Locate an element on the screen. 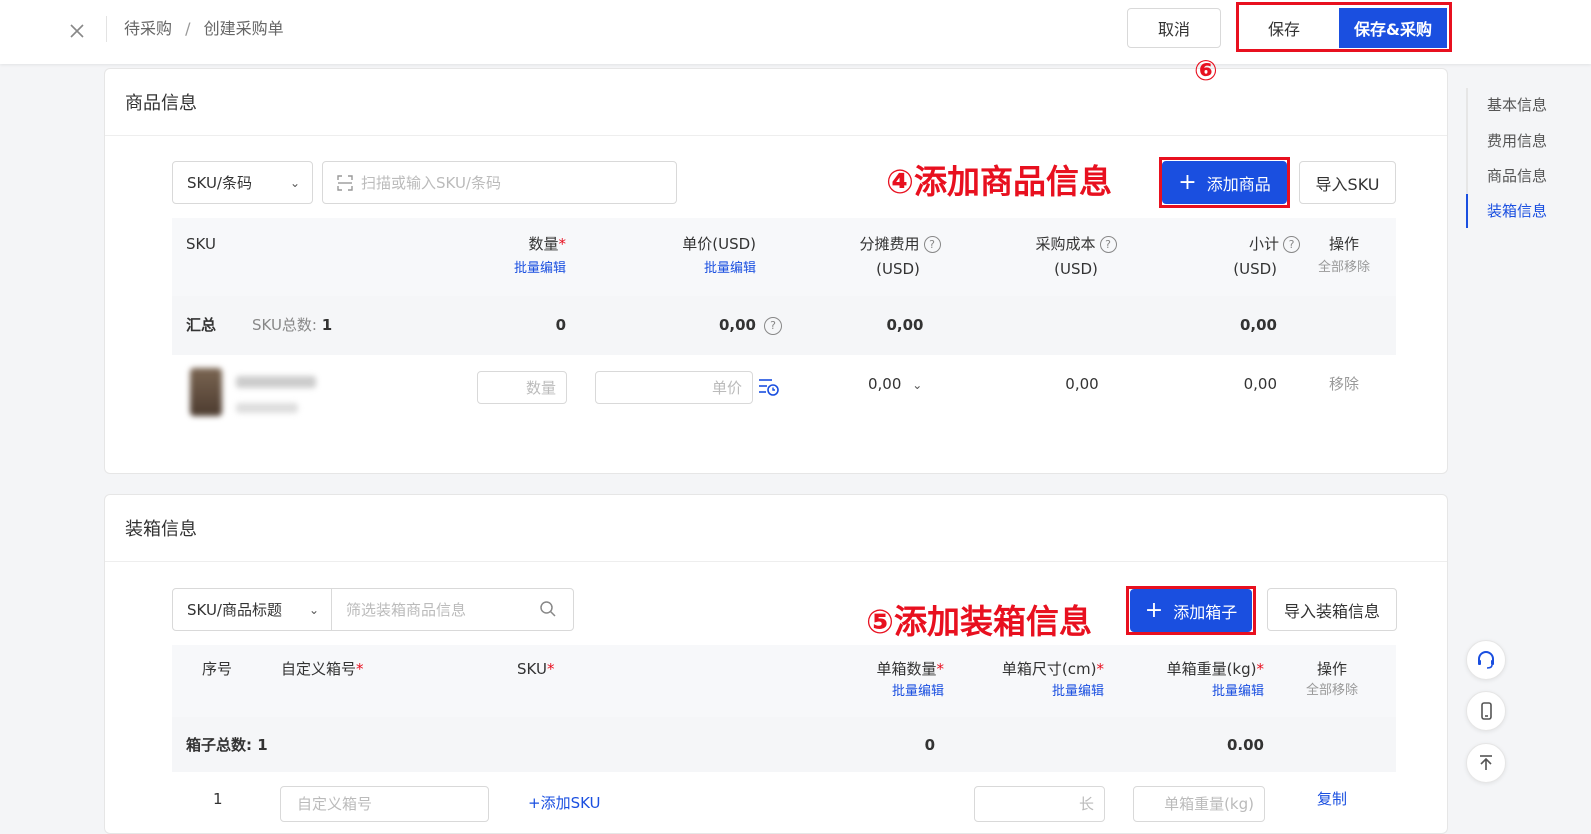 Image resolution: width=1591 pixels, height=834 pixels. goods-row-alloc: 0,00 ⌄ is located at coordinates (895, 384).